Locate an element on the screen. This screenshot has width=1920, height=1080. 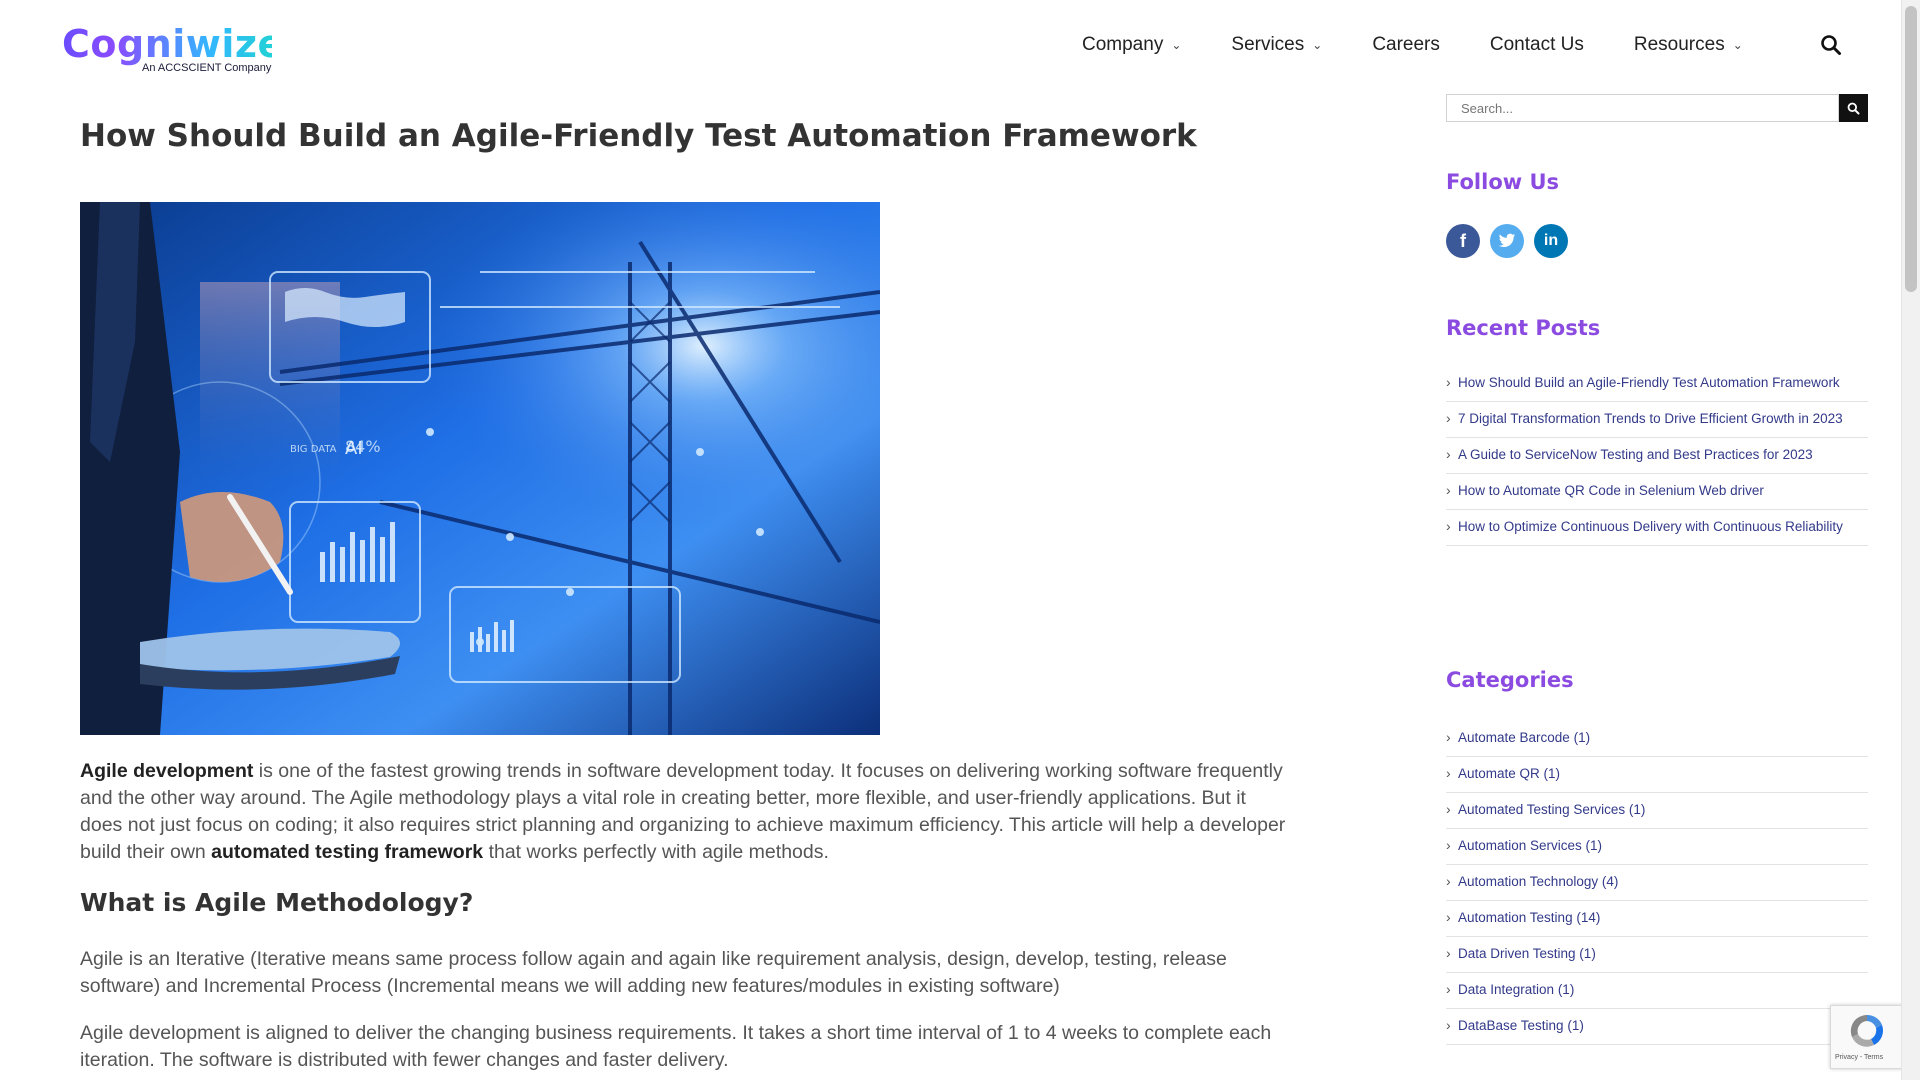
logo-wordmark: Cogniwize is located at coordinates (173, 44).